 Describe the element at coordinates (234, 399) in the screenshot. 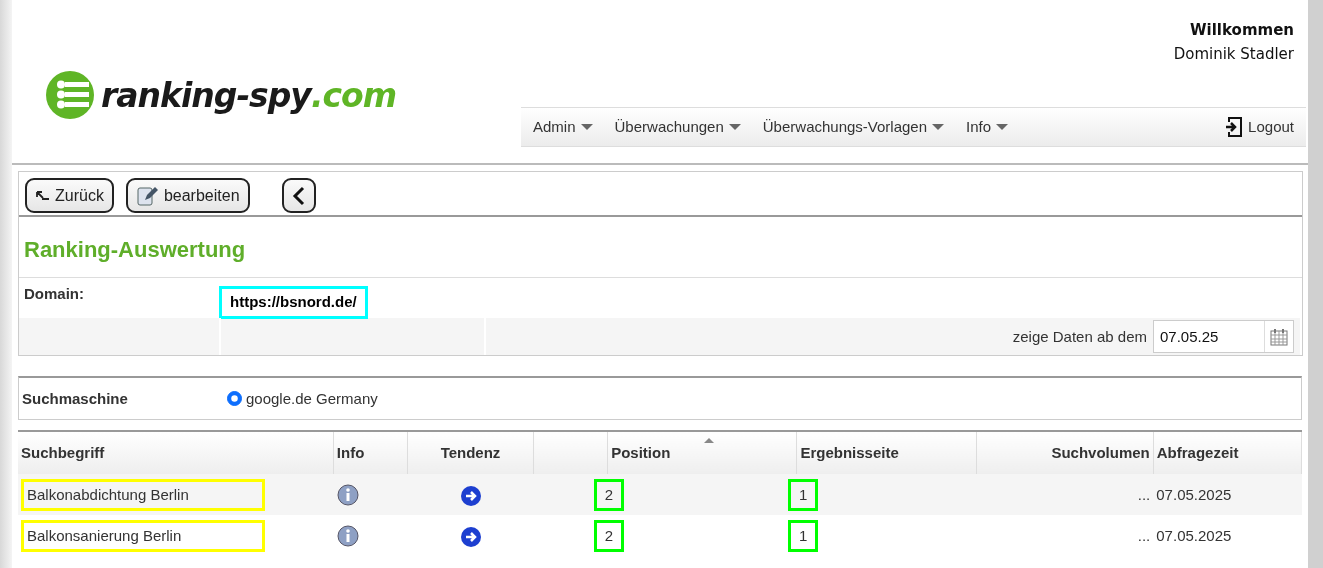

I see `radio-button` at that location.